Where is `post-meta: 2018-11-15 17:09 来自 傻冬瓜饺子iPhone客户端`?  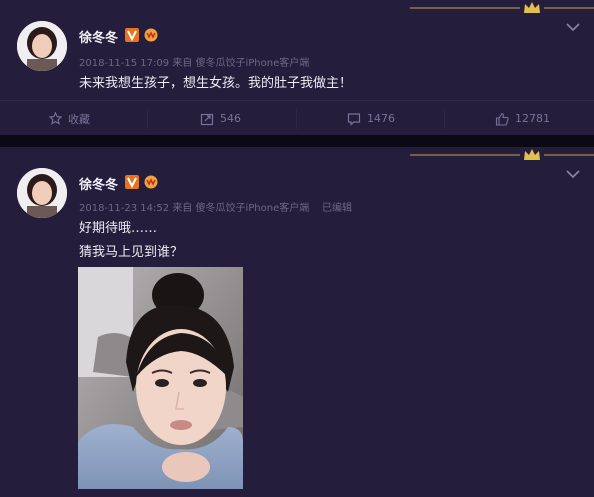
post-meta: 2018-11-15 17:09 来自 傻冬瓜饺子iPhone客户端 is located at coordinates (194, 61).